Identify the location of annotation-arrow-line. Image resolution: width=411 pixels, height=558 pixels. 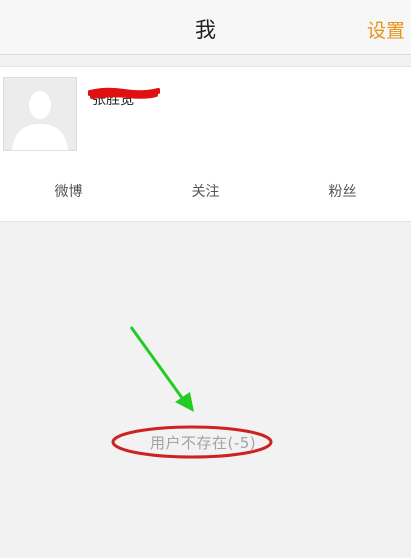
(158, 364).